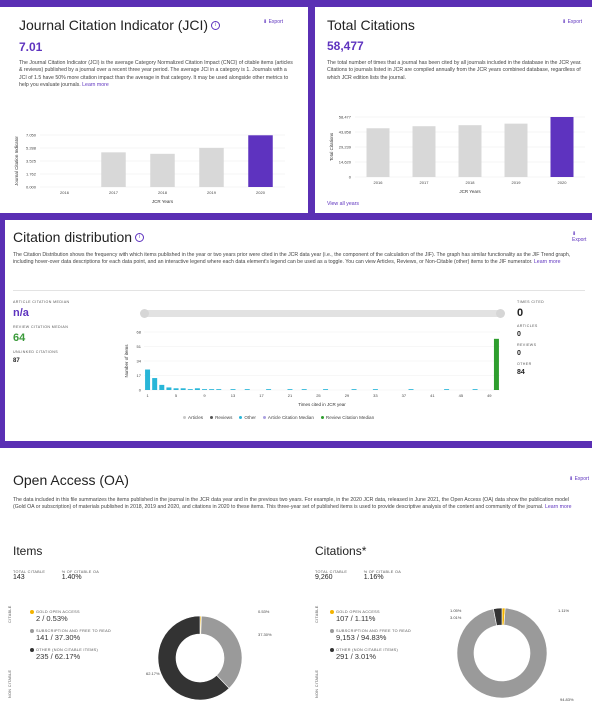 The image size is (592, 703). What do you see at coordinates (16, 161) in the screenshot?
I see `y-axis-label: Journal Citation Indicator` at bounding box center [16, 161].